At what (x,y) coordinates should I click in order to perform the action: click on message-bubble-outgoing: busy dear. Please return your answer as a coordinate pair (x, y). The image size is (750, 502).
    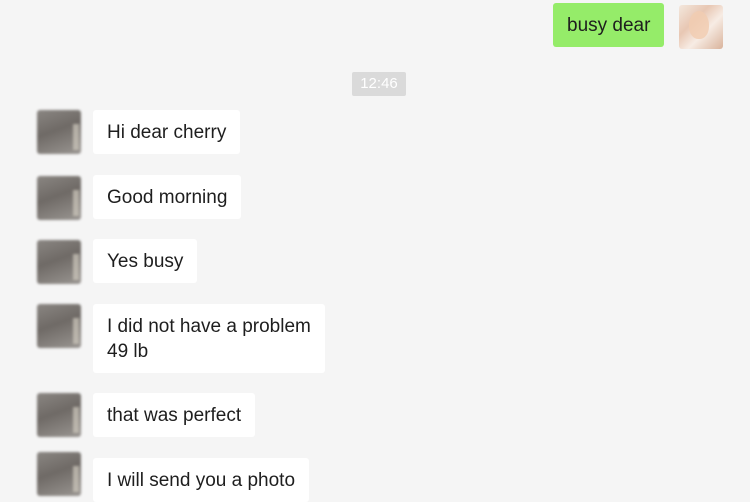
    Looking at the image, I should click on (609, 25).